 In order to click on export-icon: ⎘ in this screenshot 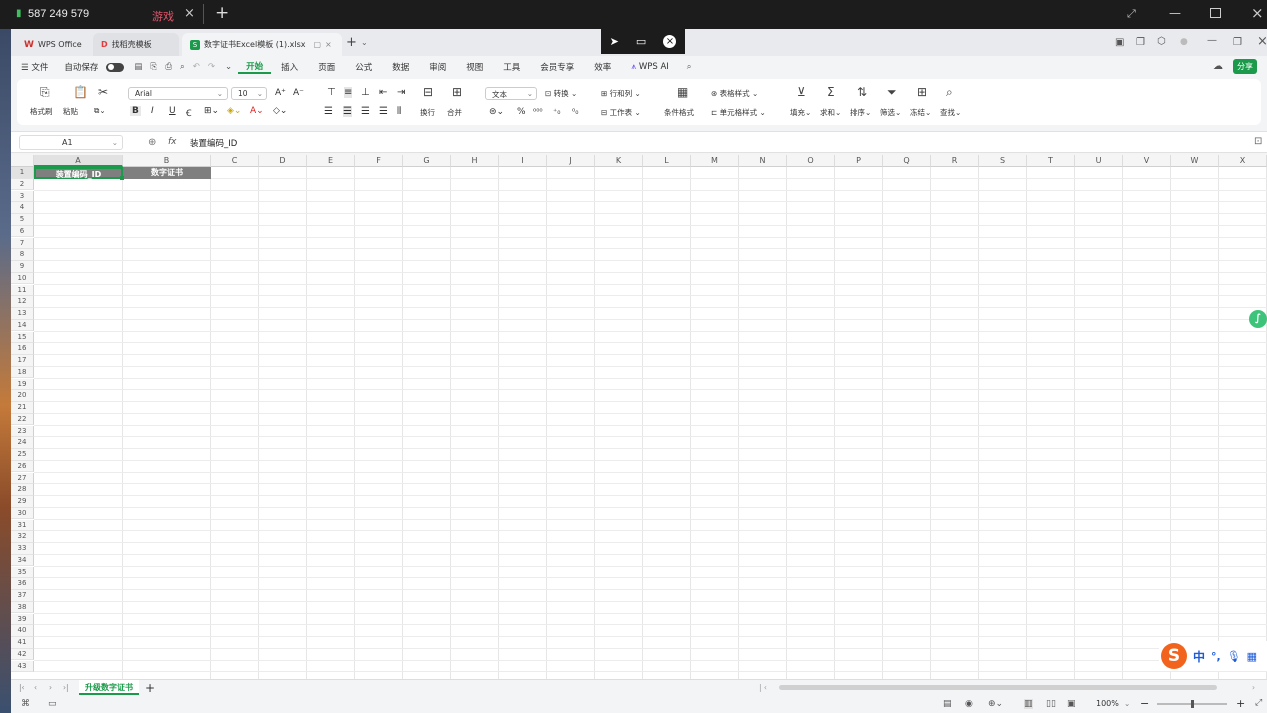, I will do `click(153, 67)`.